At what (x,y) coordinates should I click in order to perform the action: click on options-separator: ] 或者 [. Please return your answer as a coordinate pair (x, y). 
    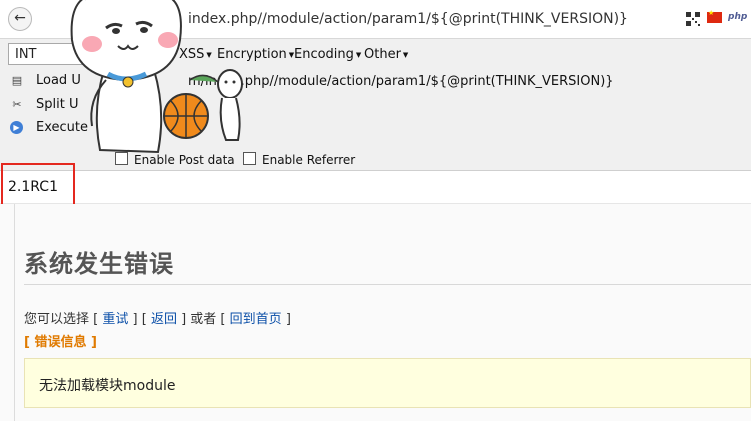
    Looking at the image, I should click on (203, 319).